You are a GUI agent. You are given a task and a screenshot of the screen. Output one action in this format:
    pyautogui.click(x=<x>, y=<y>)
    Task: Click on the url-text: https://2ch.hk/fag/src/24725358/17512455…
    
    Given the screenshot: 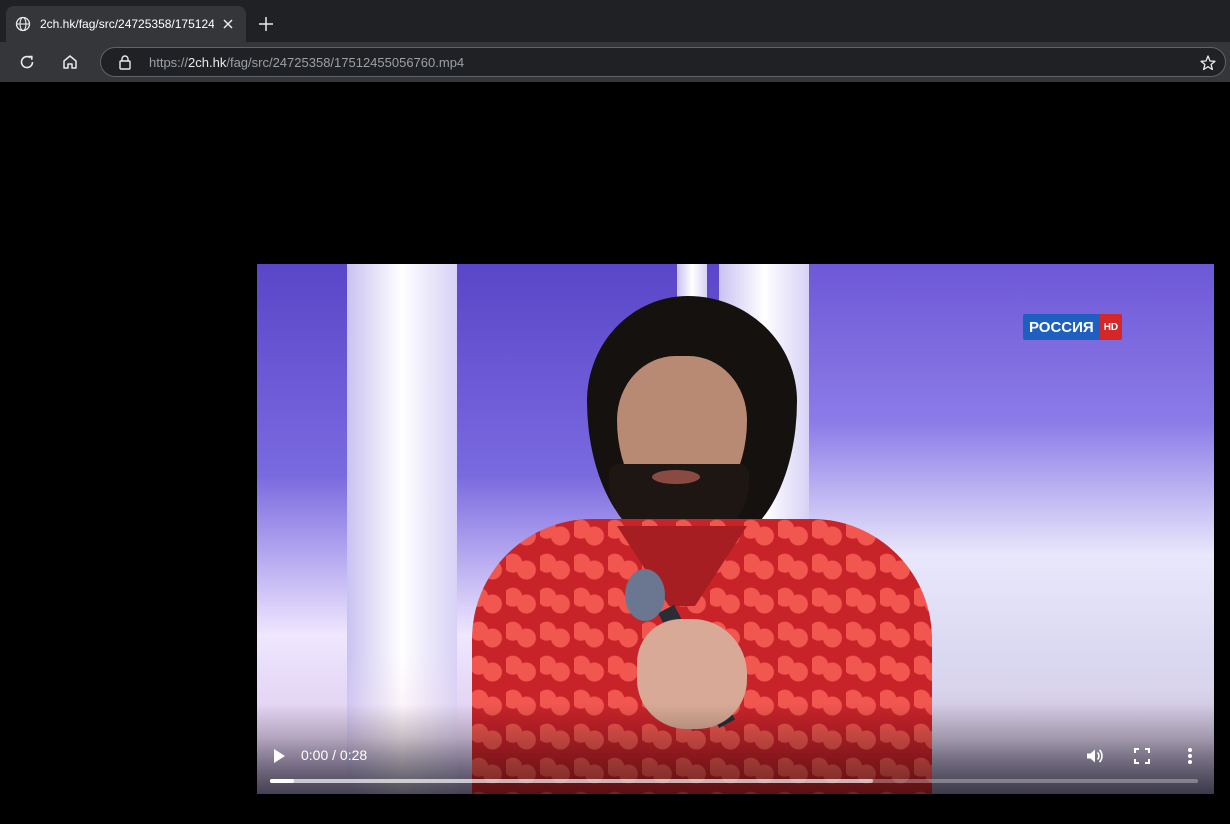 What is the action you would take?
    pyautogui.click(x=306, y=62)
    